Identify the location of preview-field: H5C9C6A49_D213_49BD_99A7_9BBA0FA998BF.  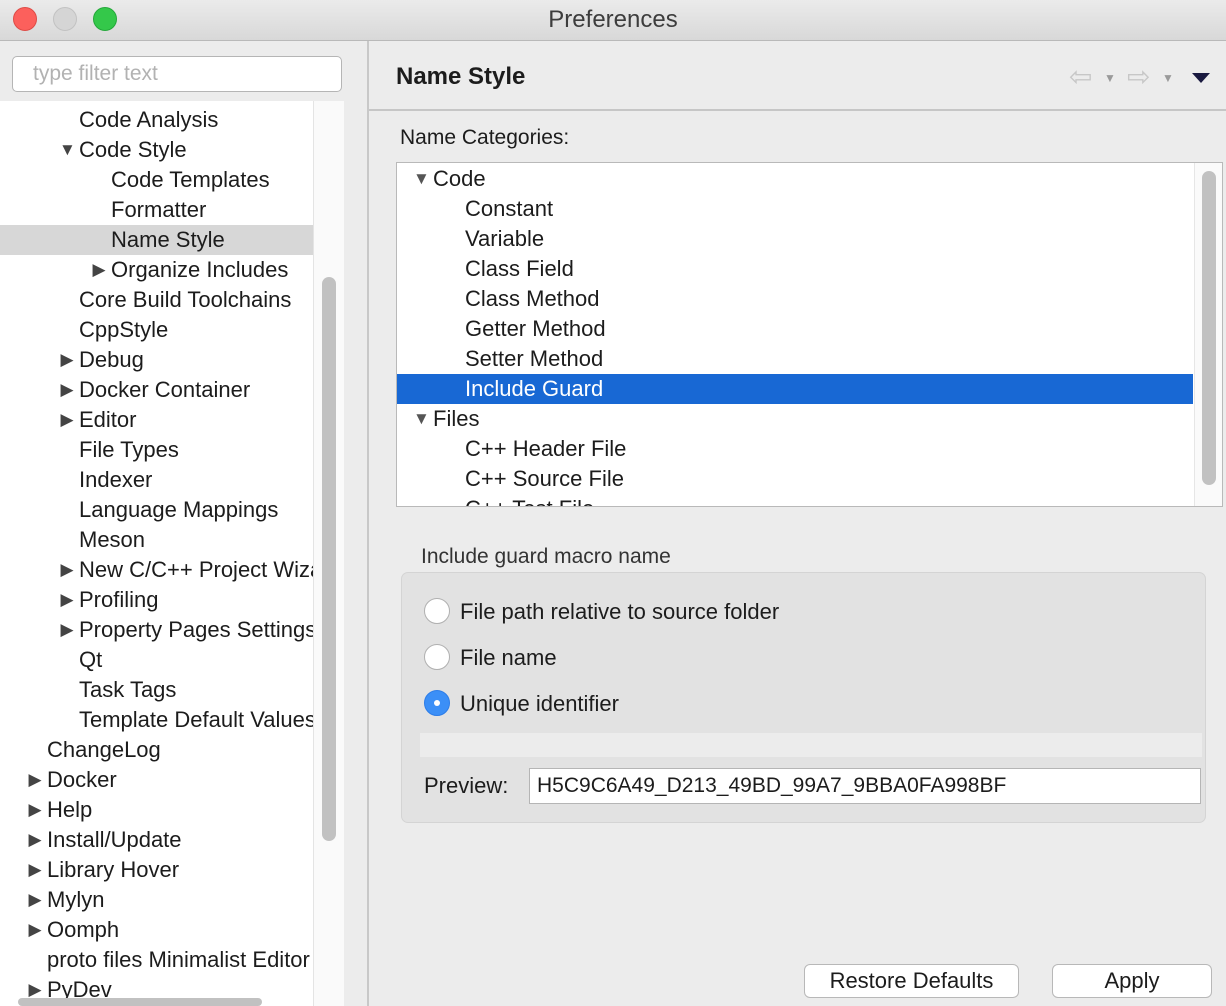
(865, 786).